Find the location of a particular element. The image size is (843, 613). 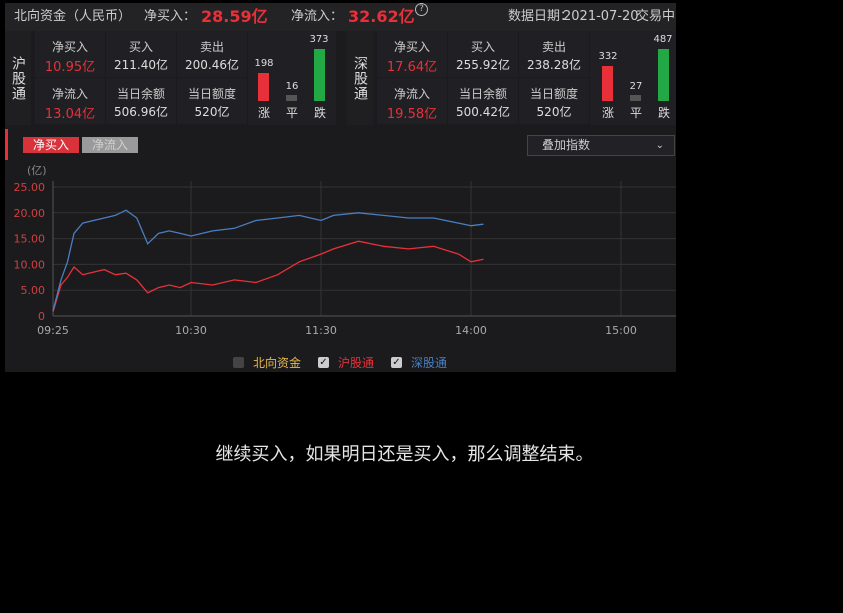

sh-sell-value: 200.46亿 is located at coordinates (212, 65).